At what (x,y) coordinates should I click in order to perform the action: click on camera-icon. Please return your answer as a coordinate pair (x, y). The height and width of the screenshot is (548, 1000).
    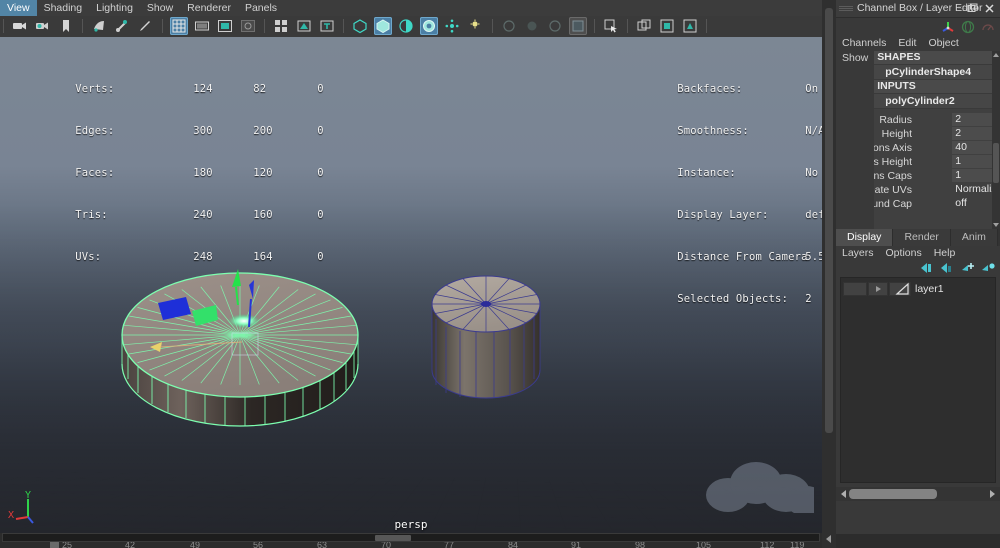
    Looking at the image, I should click on (20, 26).